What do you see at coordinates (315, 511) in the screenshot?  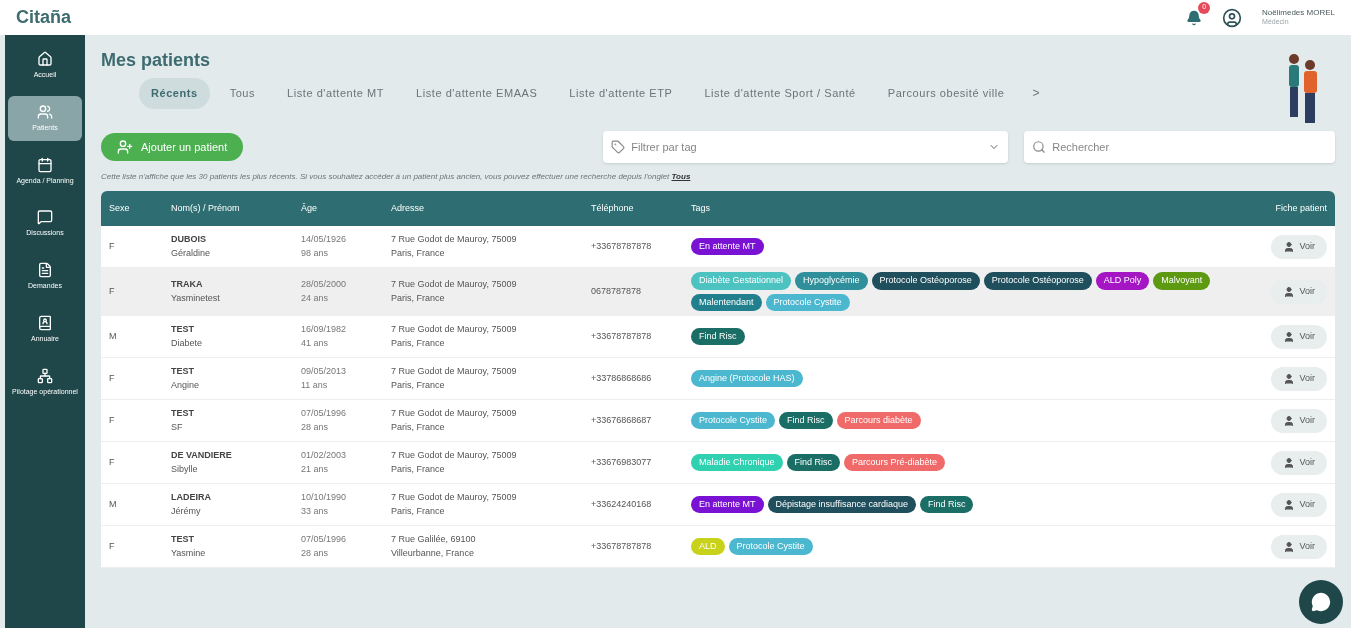 I see `age-text: 33 ans` at bounding box center [315, 511].